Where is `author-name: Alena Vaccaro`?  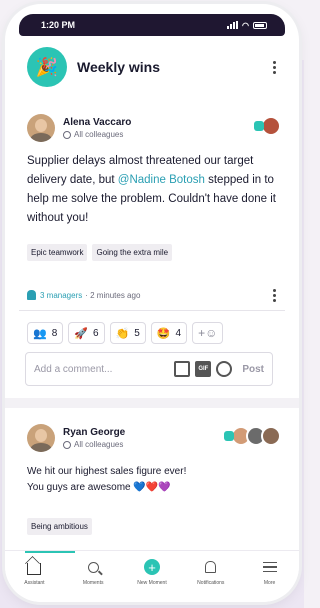 author-name: Alena Vaccaro is located at coordinates (97, 122).